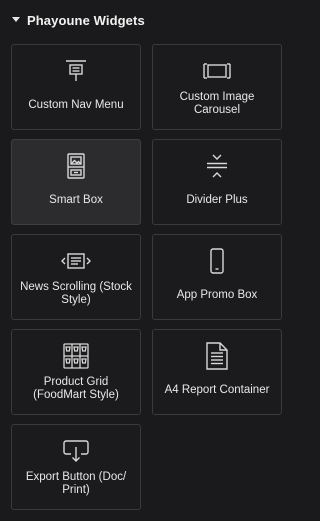 The height and width of the screenshot is (521, 320). What do you see at coordinates (217, 390) in the screenshot?
I see `widget-label: A4 Report Container` at bounding box center [217, 390].